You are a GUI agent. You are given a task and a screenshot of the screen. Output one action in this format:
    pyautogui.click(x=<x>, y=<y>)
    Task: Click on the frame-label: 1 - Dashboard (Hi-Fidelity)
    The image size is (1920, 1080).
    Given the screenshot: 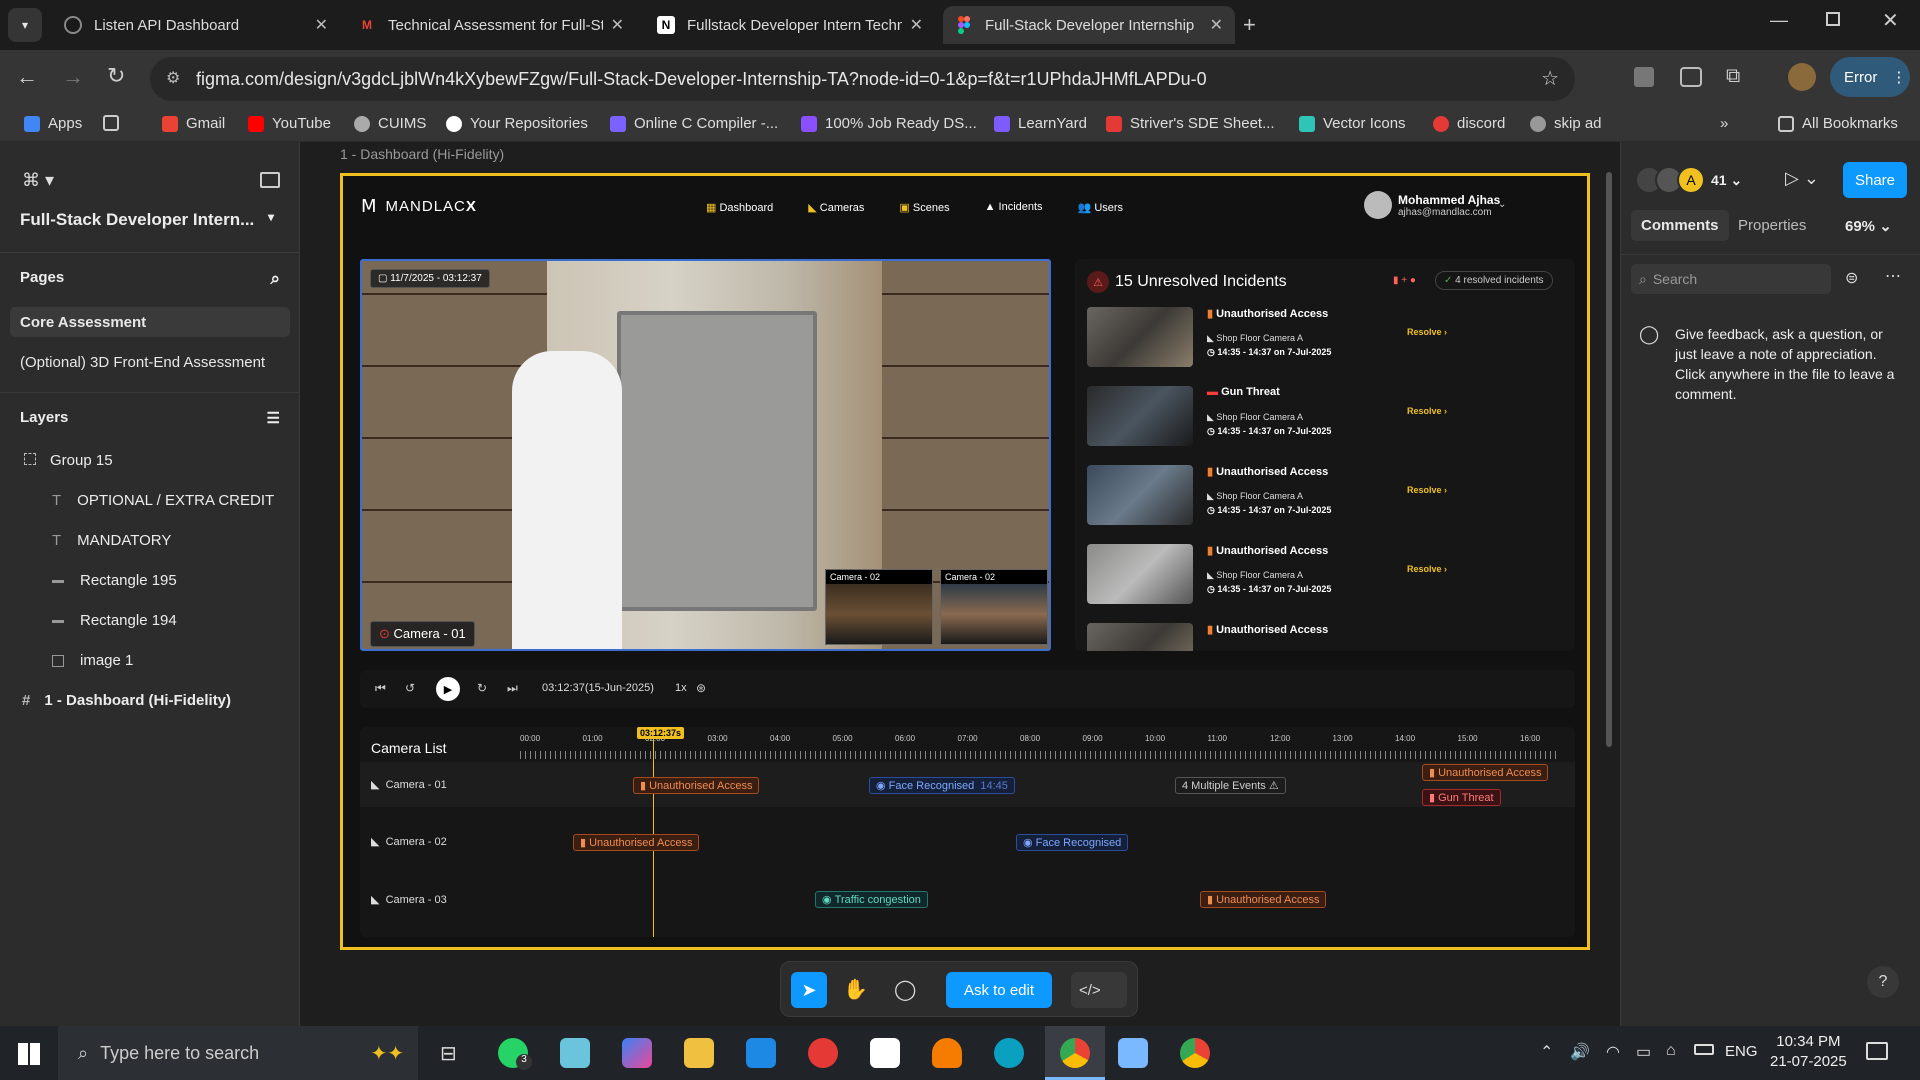 What is the action you would take?
    pyautogui.click(x=422, y=154)
    